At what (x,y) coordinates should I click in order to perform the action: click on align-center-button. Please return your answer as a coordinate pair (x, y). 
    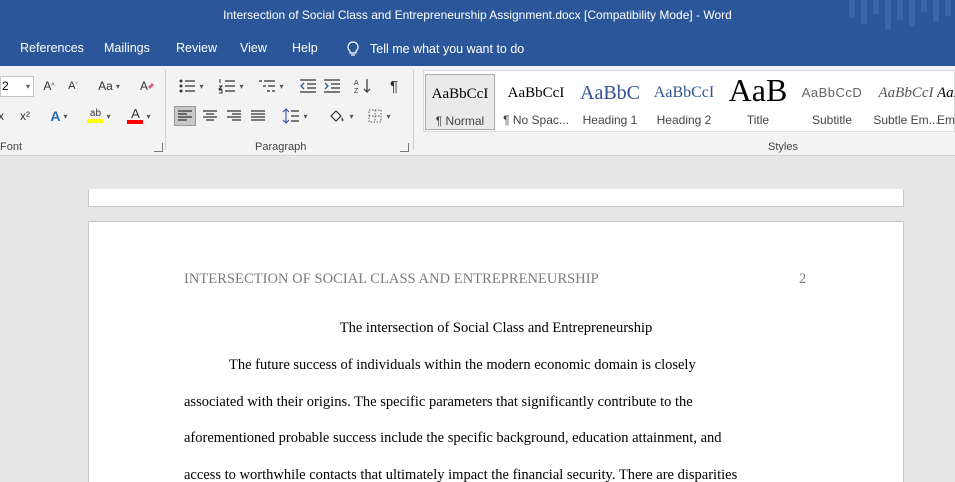
    Looking at the image, I should click on (210, 116).